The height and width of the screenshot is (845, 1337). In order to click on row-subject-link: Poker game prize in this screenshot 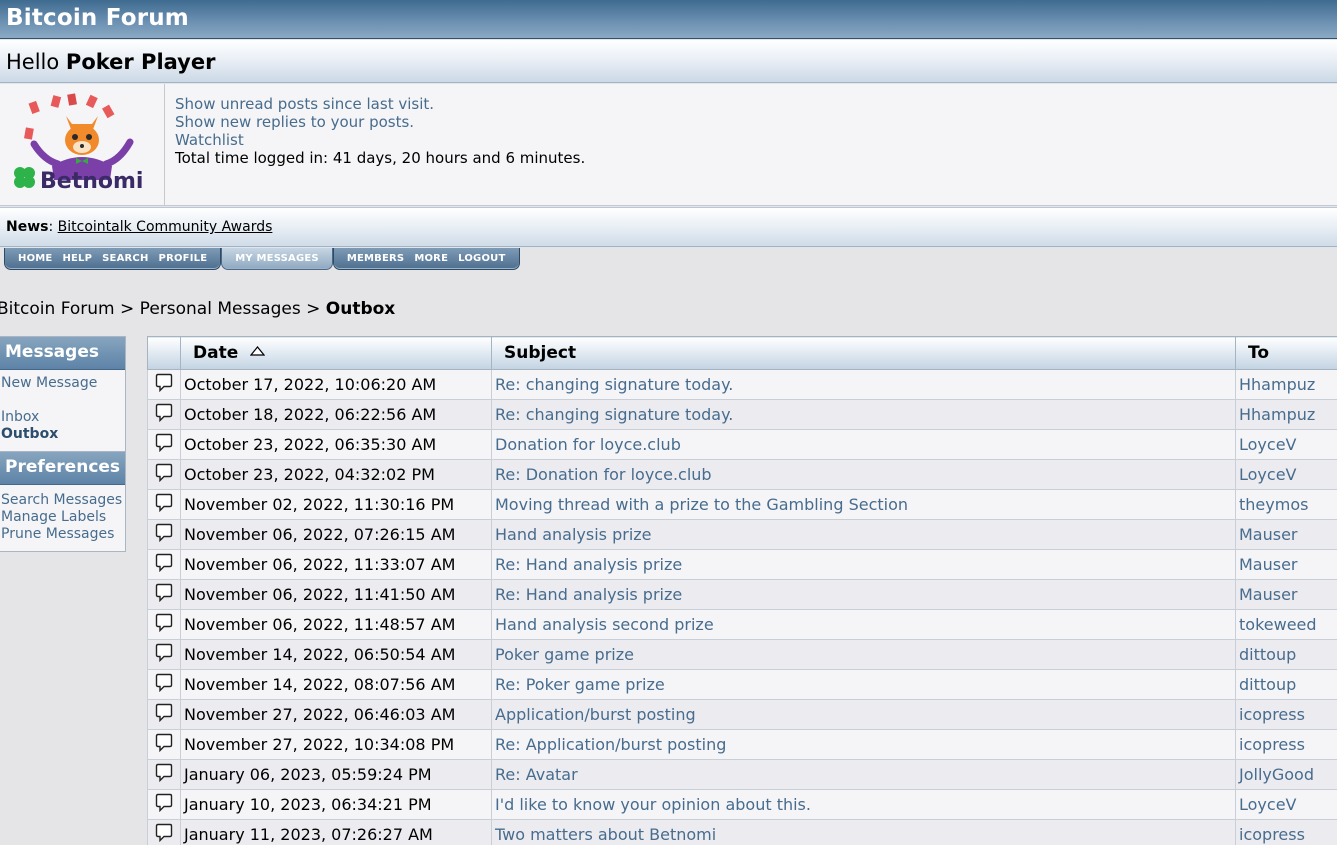, I will do `click(564, 654)`.